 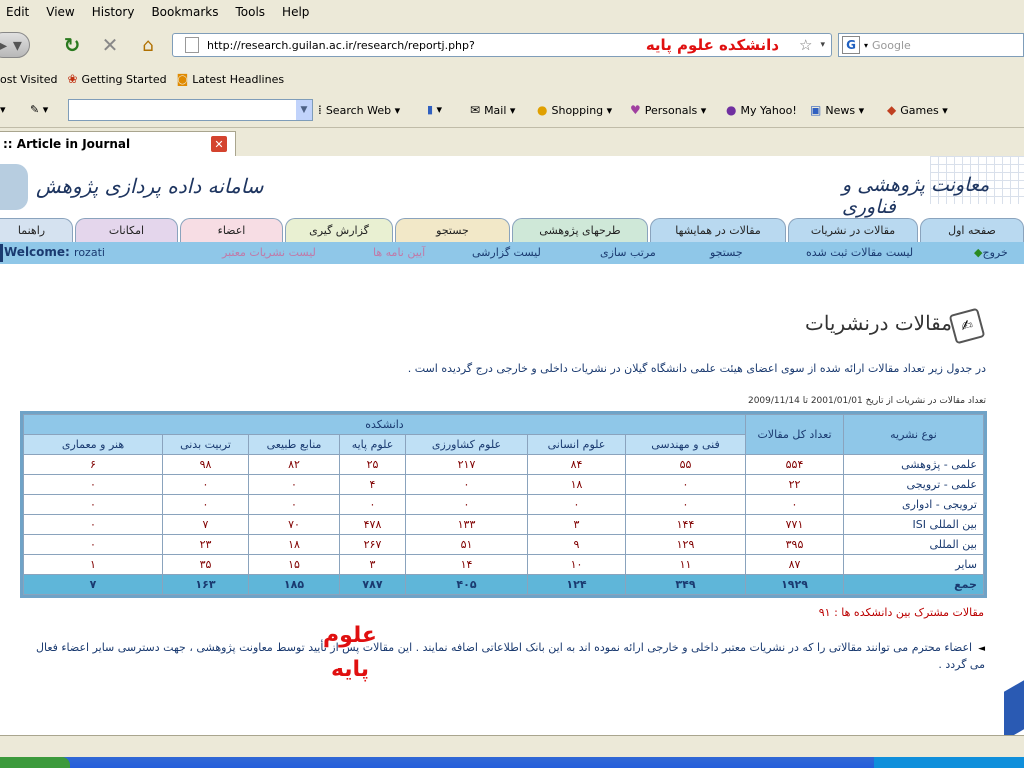 What do you see at coordinates (231, 79) in the screenshot?
I see `bookmark-latest-headlines: ◙ Latest Headlines` at bounding box center [231, 79].